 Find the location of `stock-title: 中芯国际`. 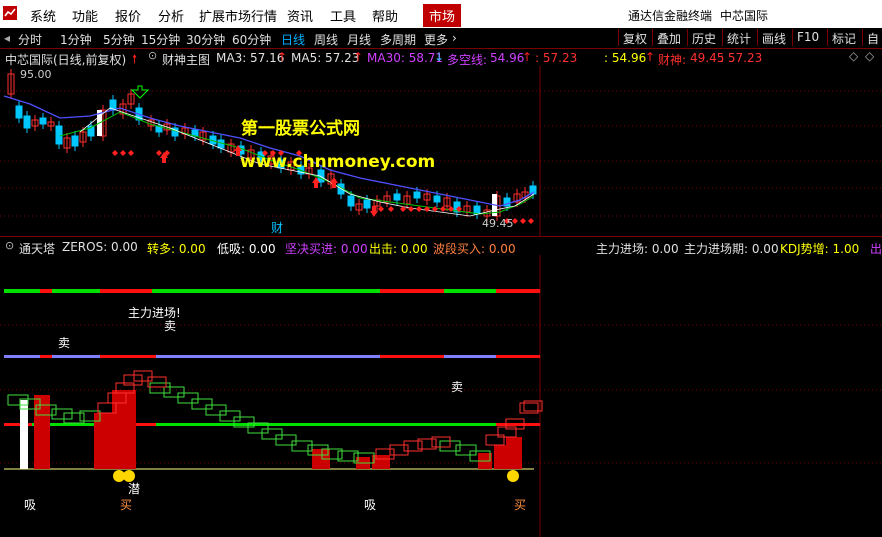

stock-title: 中芯国际 is located at coordinates (744, 16).